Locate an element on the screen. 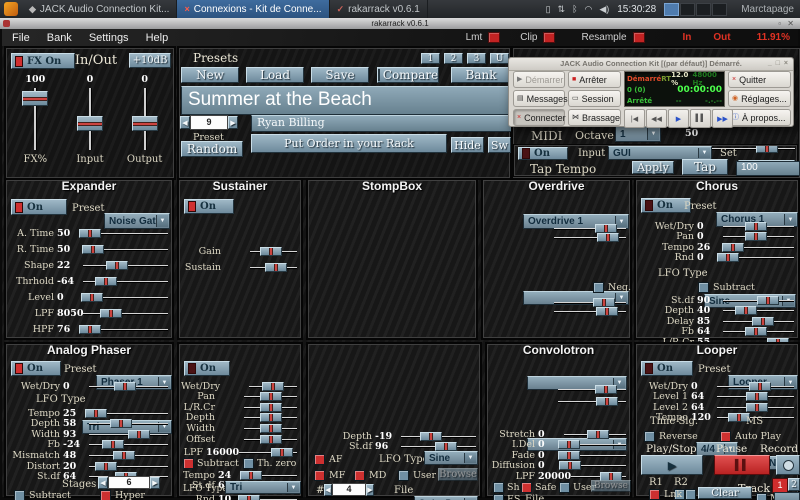 The height and width of the screenshot is (500, 800). preset-prev-button: ◀ is located at coordinates (185, 122).